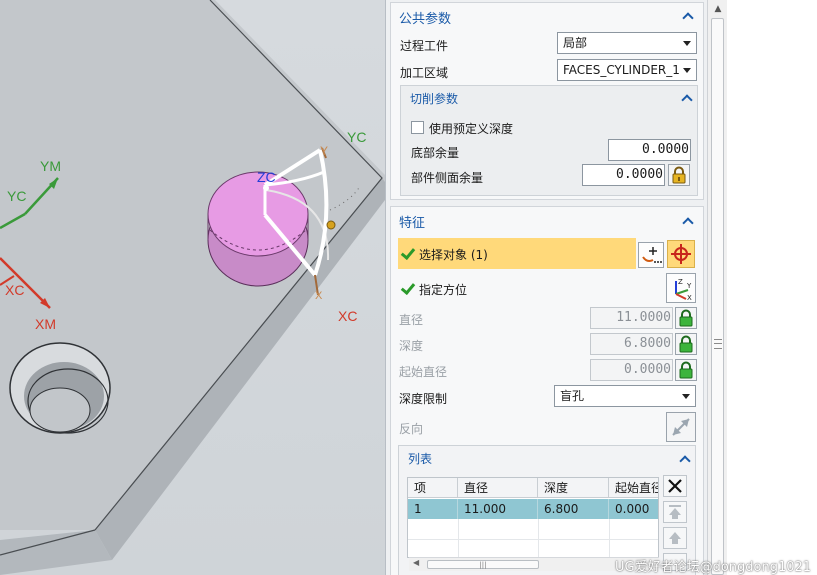  Describe the element at coordinates (319, 296) in the screenshot. I see `x-axis-label: X` at that location.